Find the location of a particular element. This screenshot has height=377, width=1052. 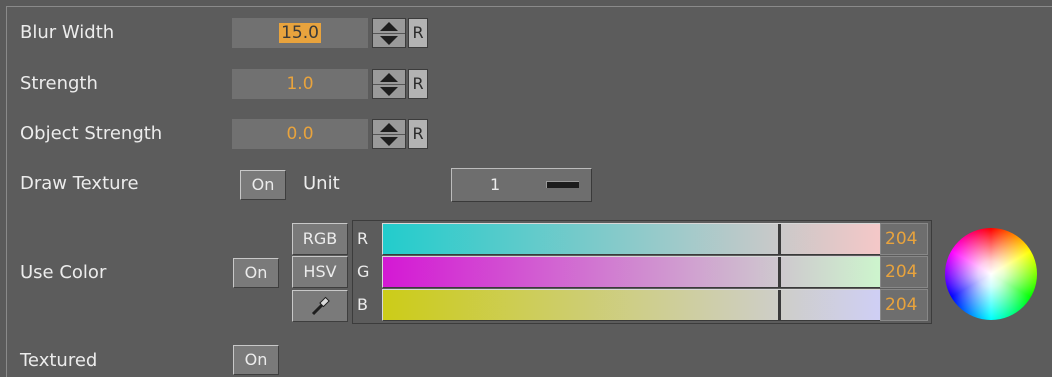

channel-b-label: B is located at coordinates (362, 304).